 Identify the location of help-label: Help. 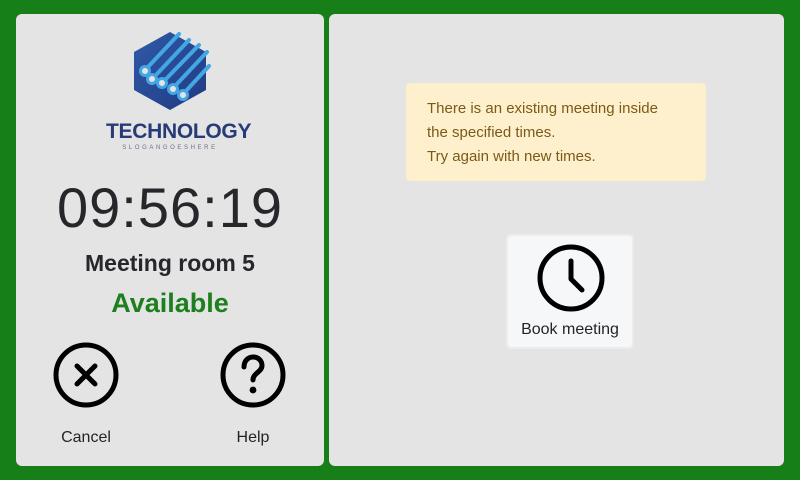
(253, 437).